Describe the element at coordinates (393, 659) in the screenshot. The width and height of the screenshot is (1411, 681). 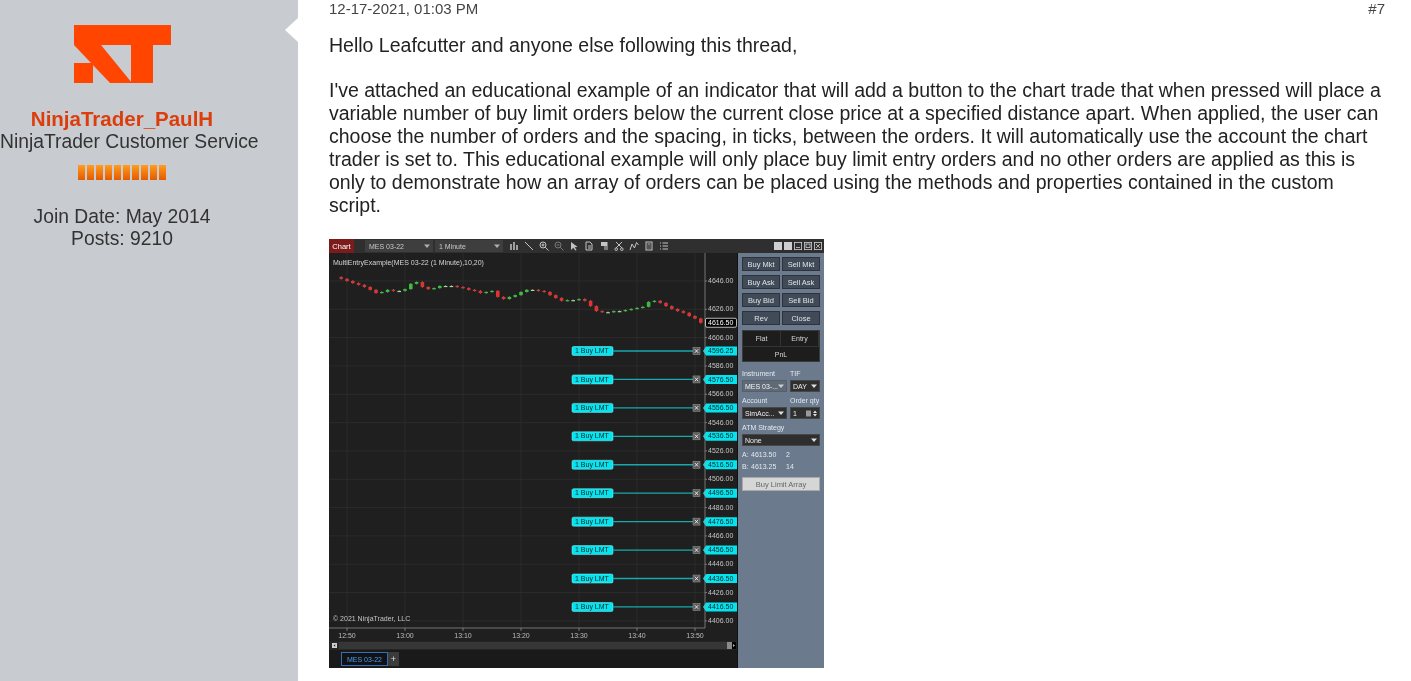
I see `add-tab-button: +` at that location.